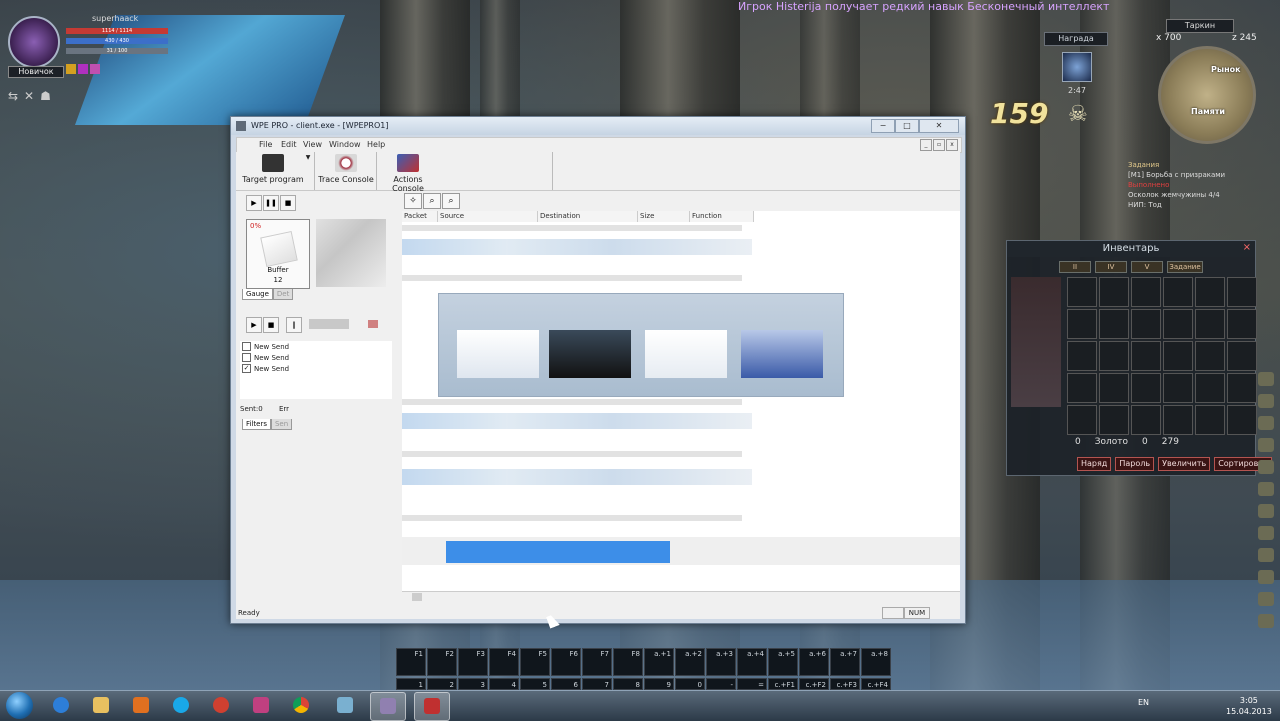 This screenshot has width=1280, height=721. Describe the element at coordinates (257, 294) in the screenshot. I see `tab-gauge: Gauge` at that location.